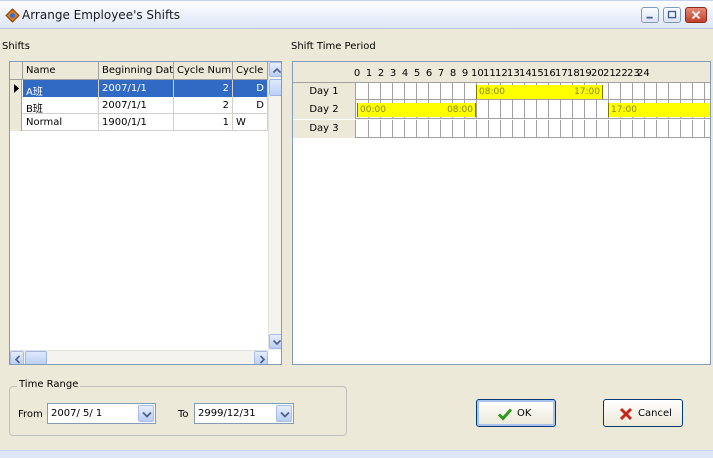 This screenshot has width=713, height=458. Describe the element at coordinates (274, 206) in the screenshot. I see `vertical-scrollbar` at that location.